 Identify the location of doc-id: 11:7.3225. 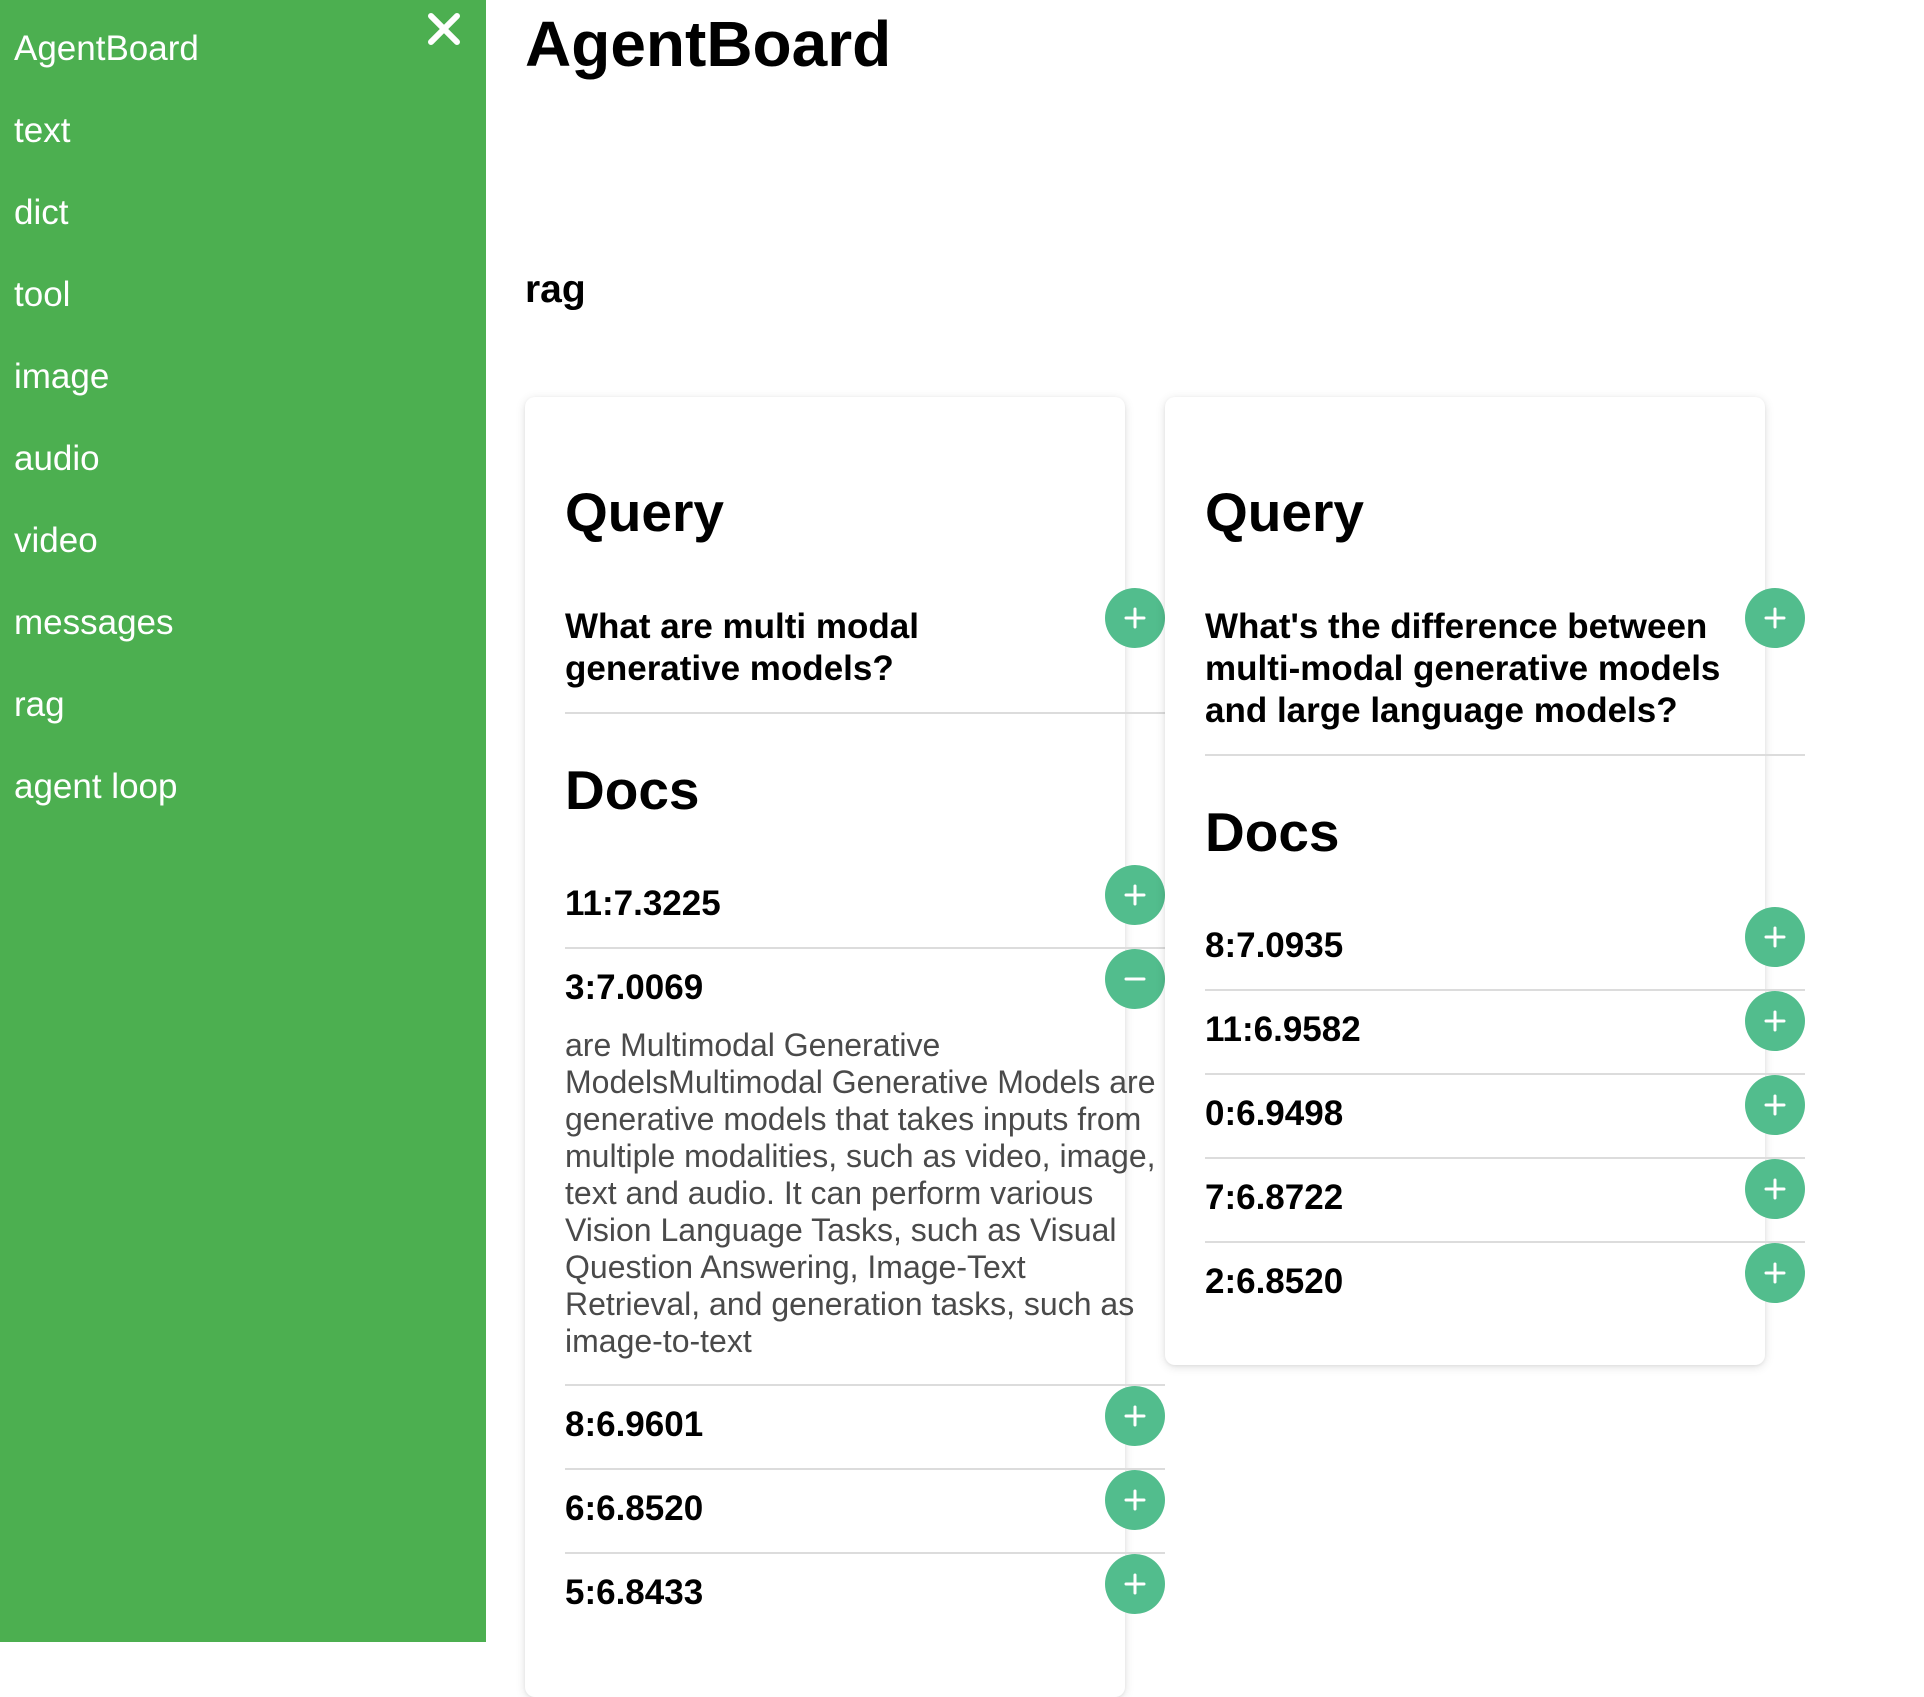
(643, 903).